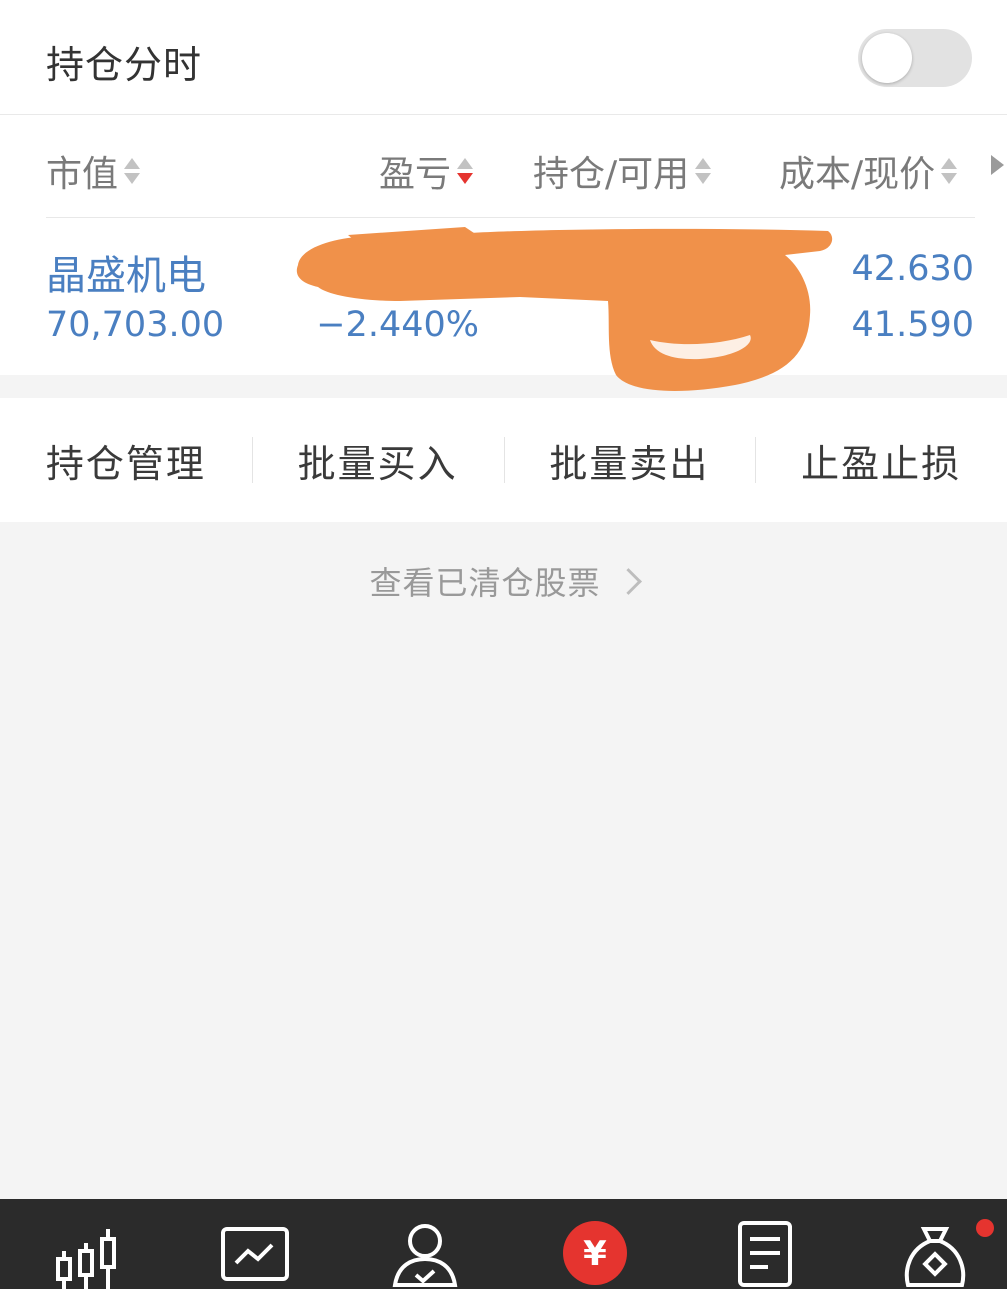 Image resolution: width=1007 pixels, height=1289 pixels. I want to click on trend-chart-icon, so click(255, 1254).